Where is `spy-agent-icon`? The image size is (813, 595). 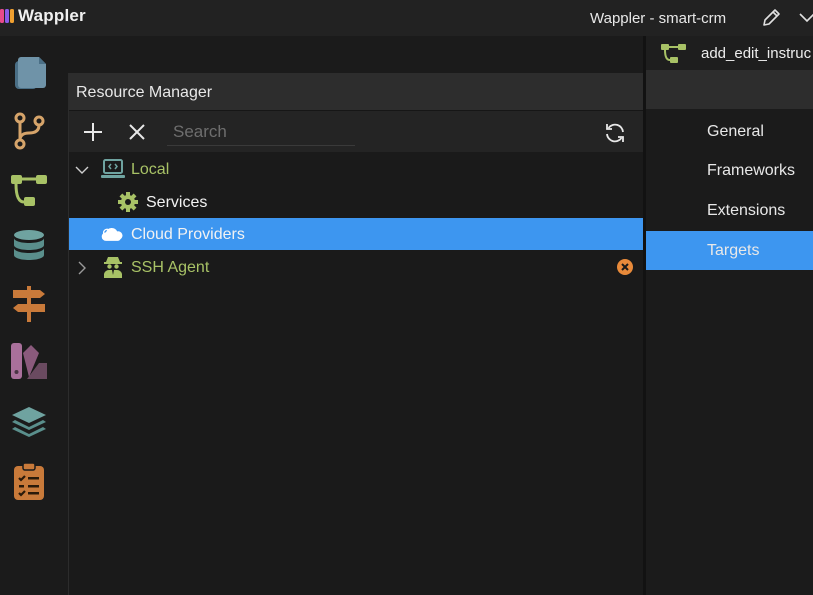
spy-agent-icon is located at coordinates (113, 267).